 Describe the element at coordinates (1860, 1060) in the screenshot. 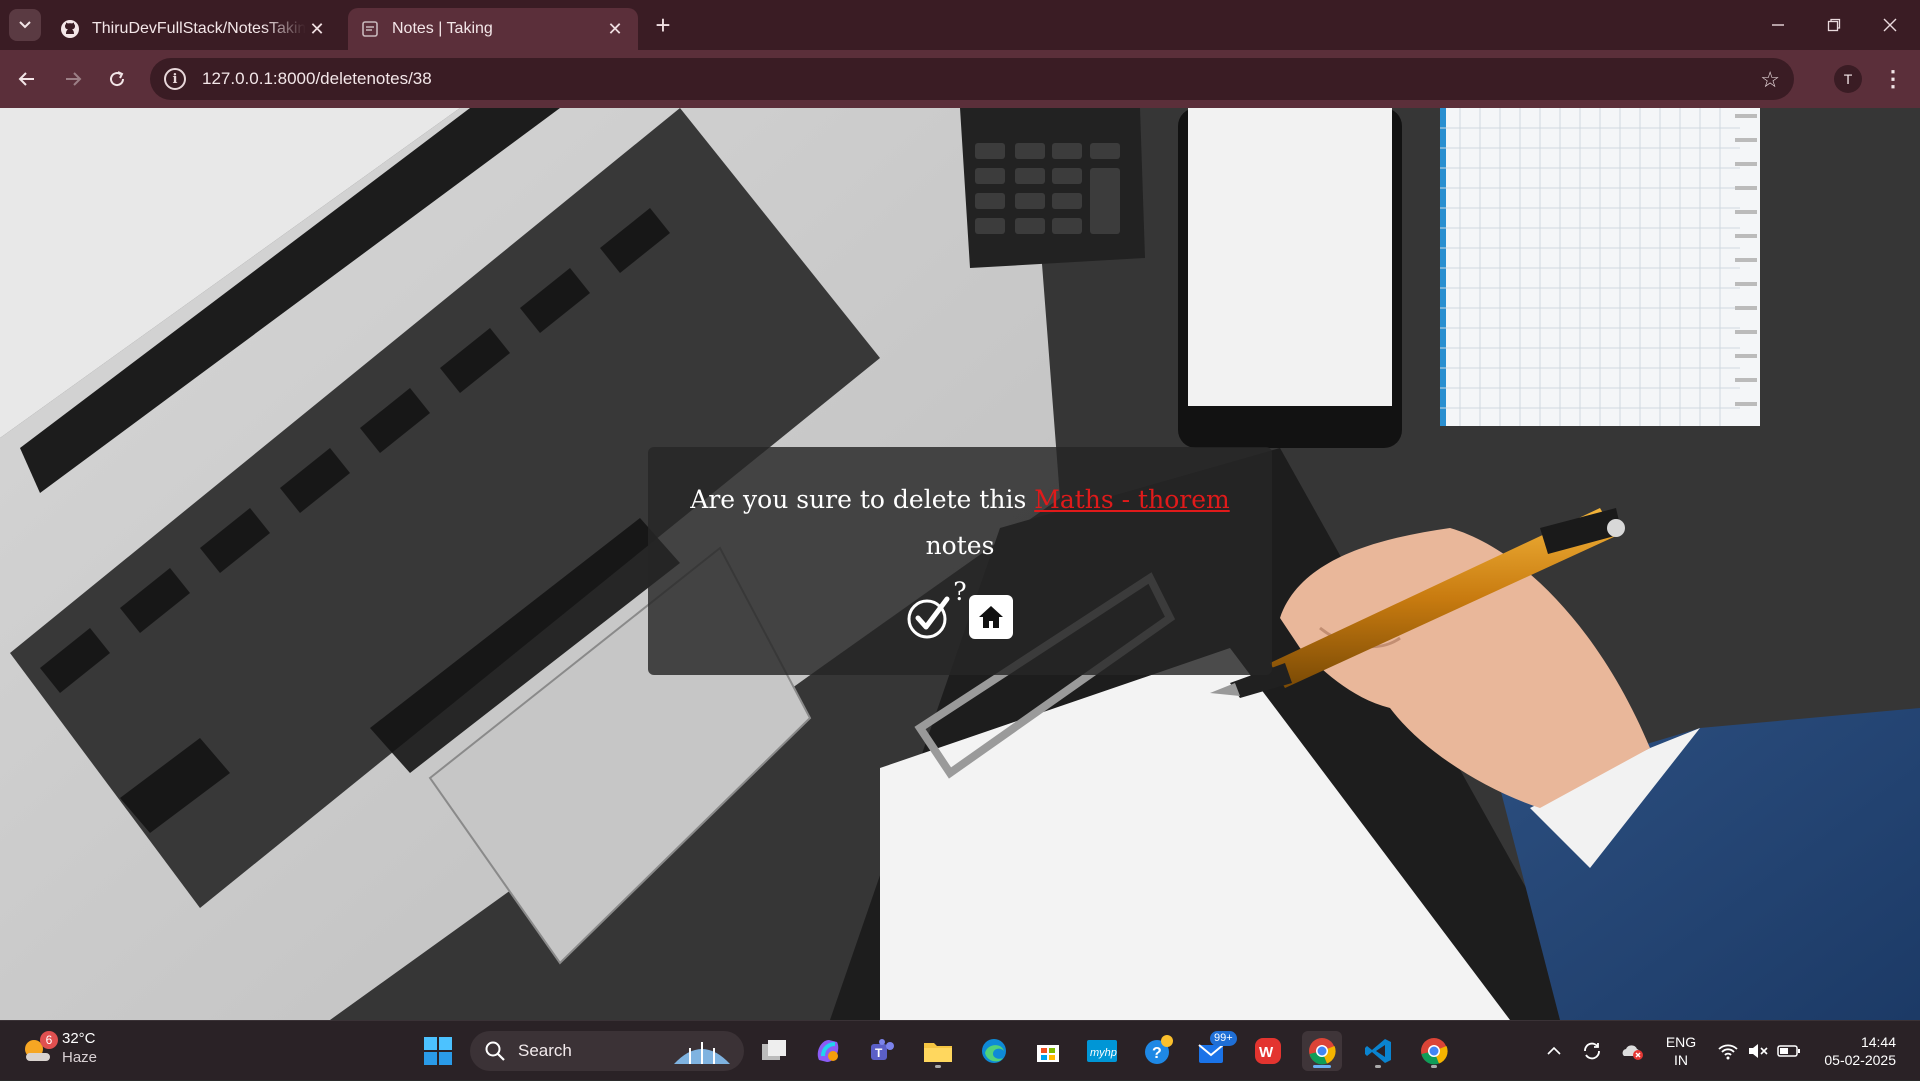

I see `clock-date: 05-02-2025` at that location.